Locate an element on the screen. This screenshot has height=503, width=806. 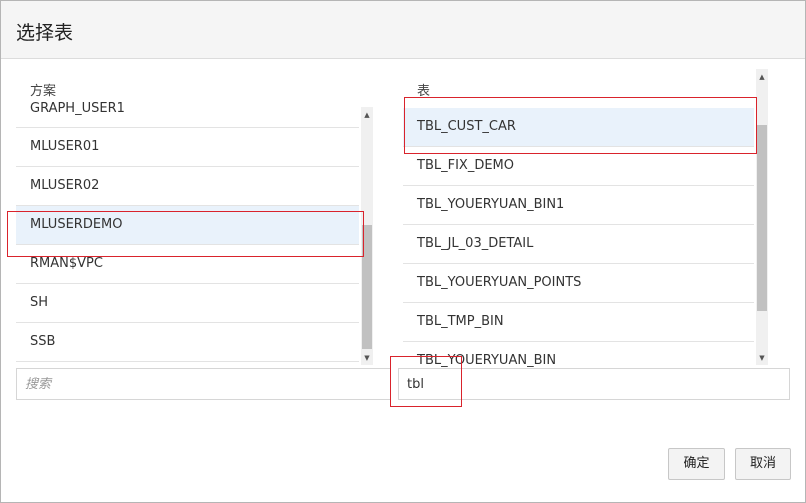
list-item: MLUSER01 is located at coordinates (187, 147).